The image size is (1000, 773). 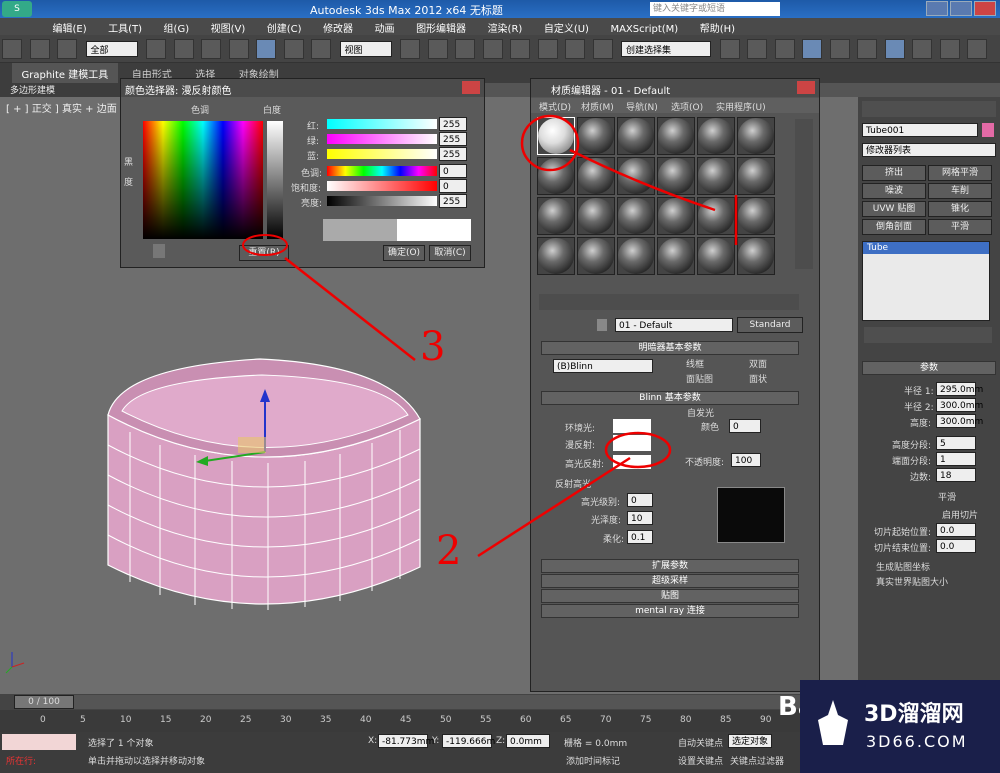 What do you see at coordinates (433, 347) in the screenshot?
I see `annotation-label-3: 3` at bounding box center [433, 347].